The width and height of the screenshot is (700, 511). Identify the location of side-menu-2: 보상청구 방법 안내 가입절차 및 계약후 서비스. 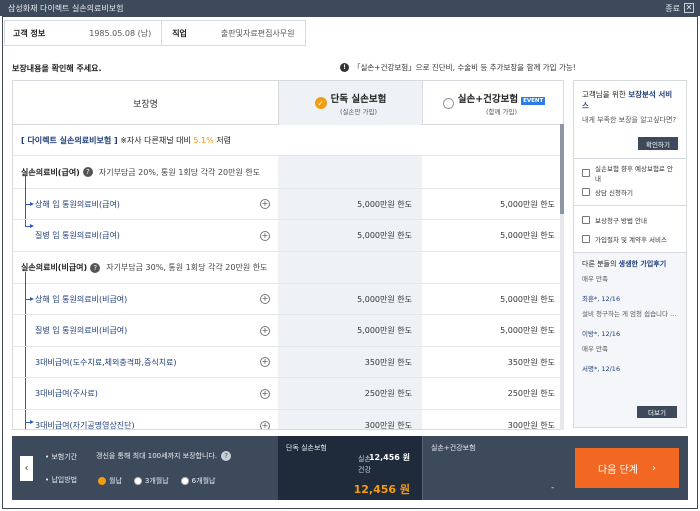
(630, 229).